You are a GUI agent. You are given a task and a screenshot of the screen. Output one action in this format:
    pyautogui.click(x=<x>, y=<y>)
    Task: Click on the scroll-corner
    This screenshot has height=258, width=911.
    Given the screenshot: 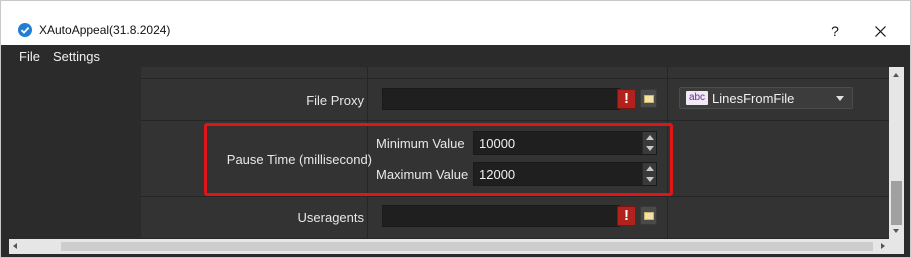 What is the action you would take?
    pyautogui.click(x=896, y=246)
    